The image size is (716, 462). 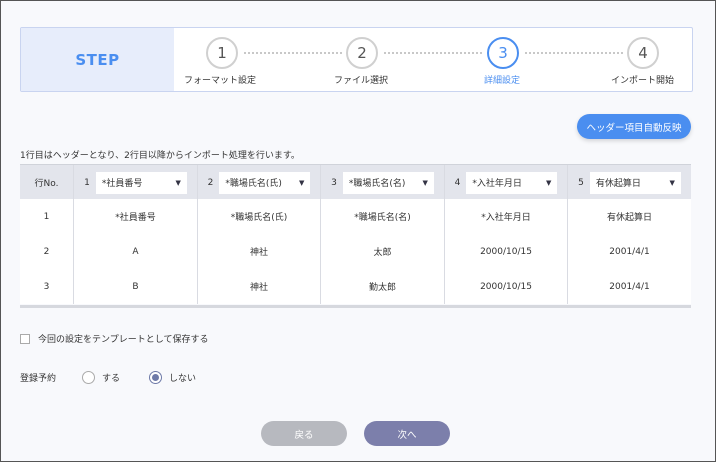 What do you see at coordinates (136, 286) in the screenshot?
I see `table-cell: B` at bounding box center [136, 286].